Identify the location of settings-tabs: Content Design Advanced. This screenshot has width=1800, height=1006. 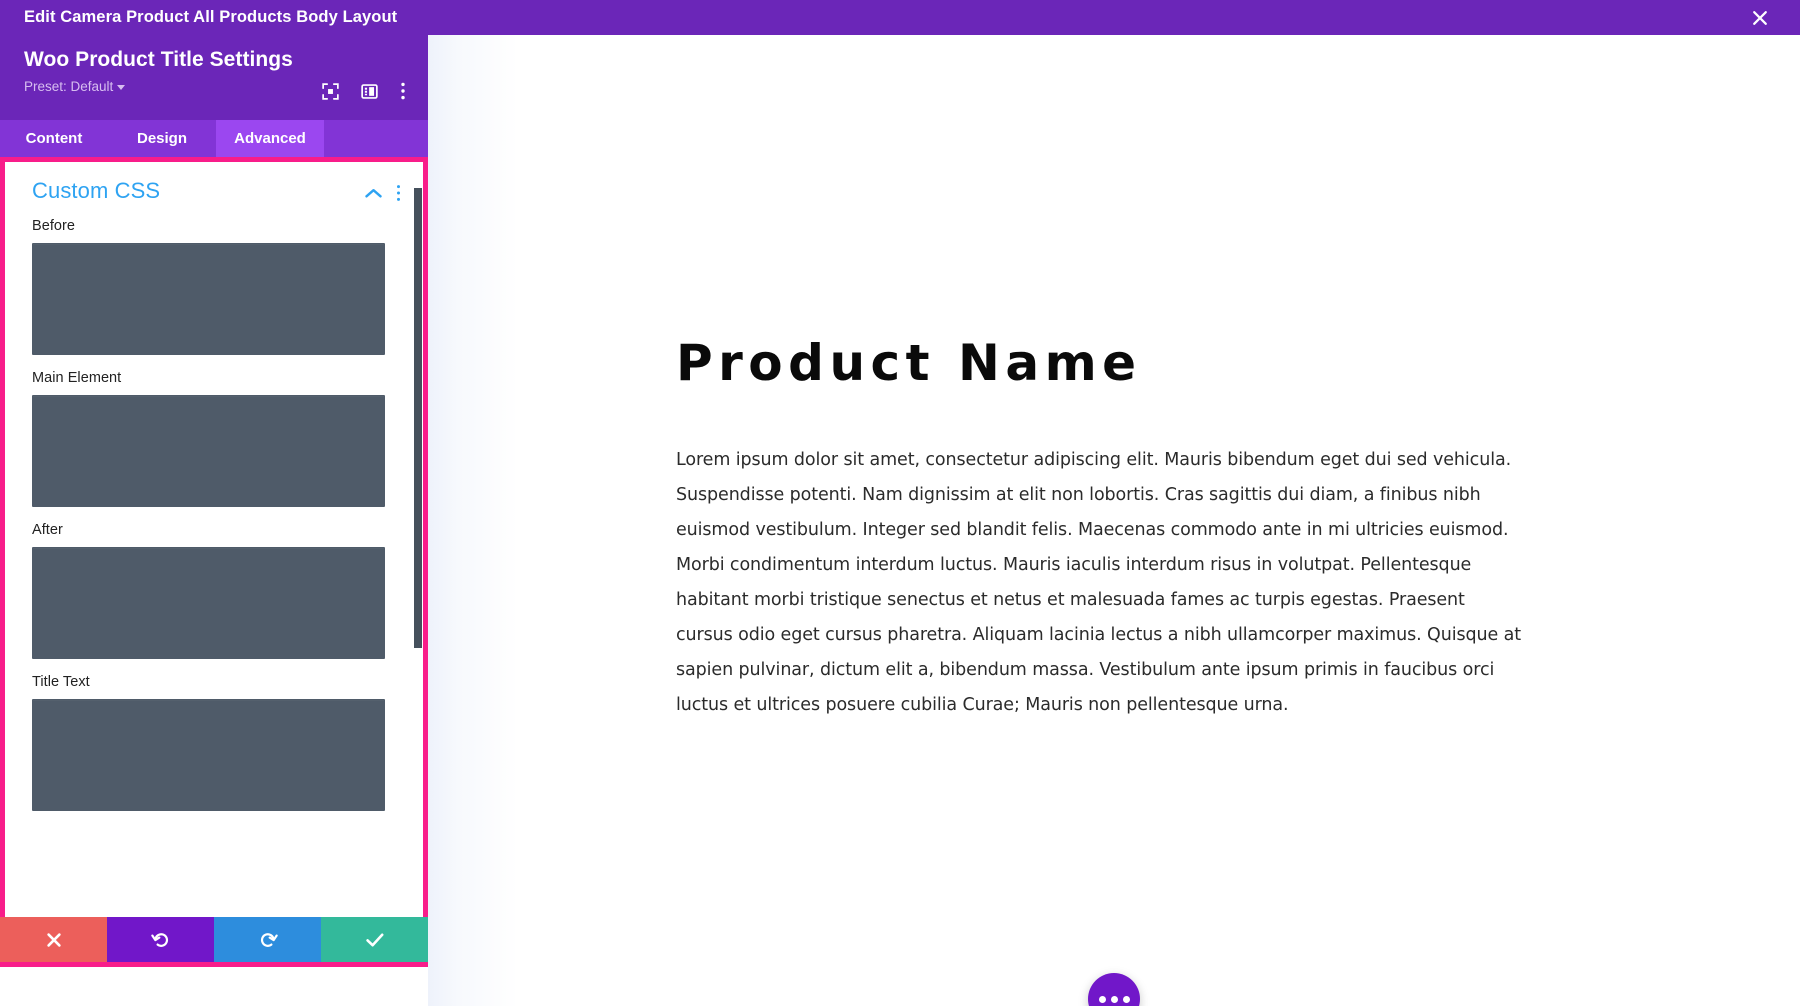
(214, 138).